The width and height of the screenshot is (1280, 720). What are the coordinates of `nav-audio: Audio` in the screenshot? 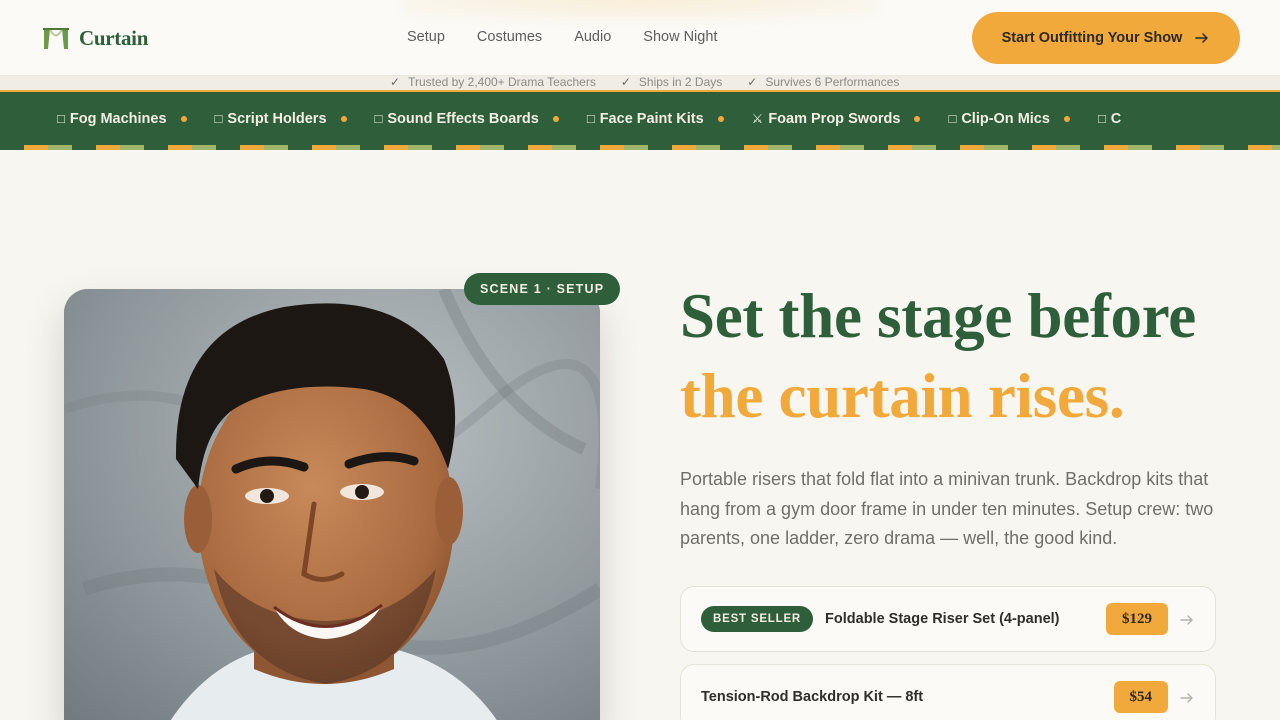 It's located at (592, 37).